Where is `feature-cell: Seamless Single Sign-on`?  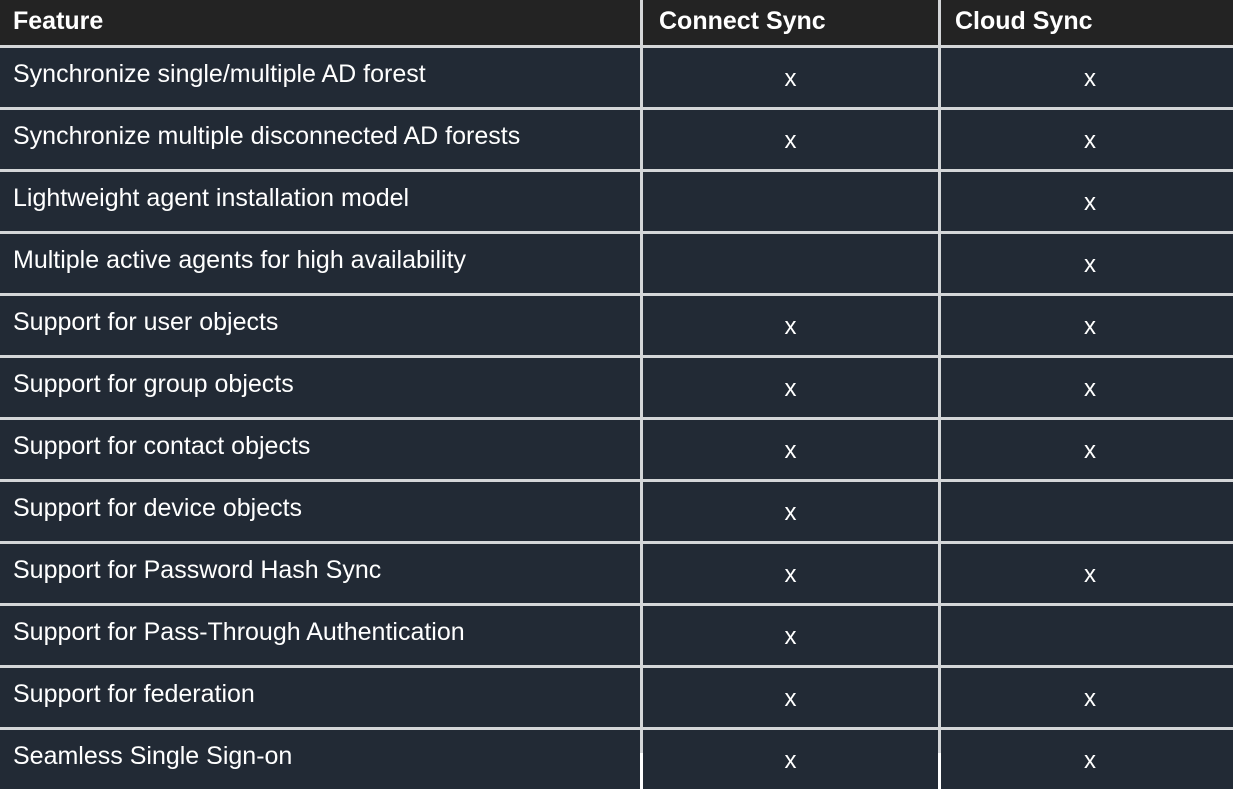
feature-cell: Seamless Single Sign-on is located at coordinates (320, 759).